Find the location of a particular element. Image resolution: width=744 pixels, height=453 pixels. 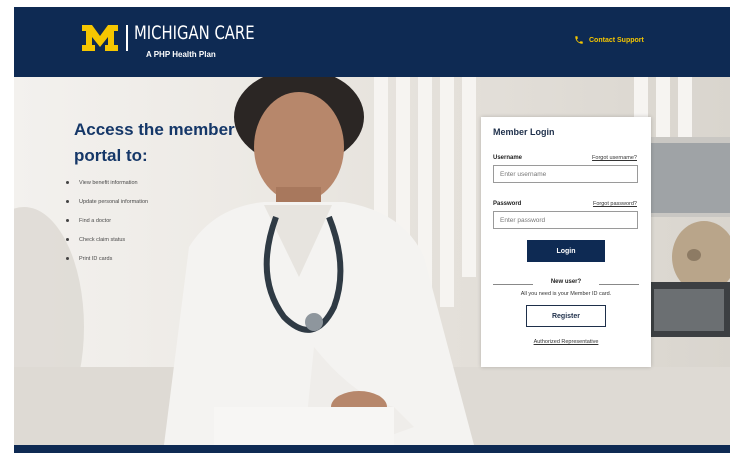

logo-separator is located at coordinates (127, 38).